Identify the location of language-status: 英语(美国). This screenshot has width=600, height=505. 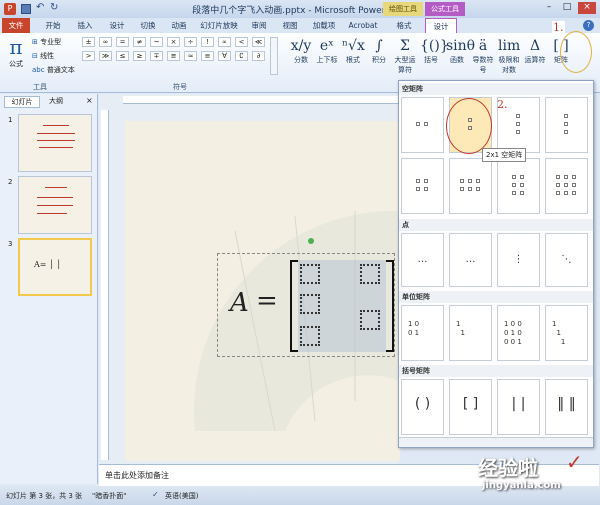
(181, 496).